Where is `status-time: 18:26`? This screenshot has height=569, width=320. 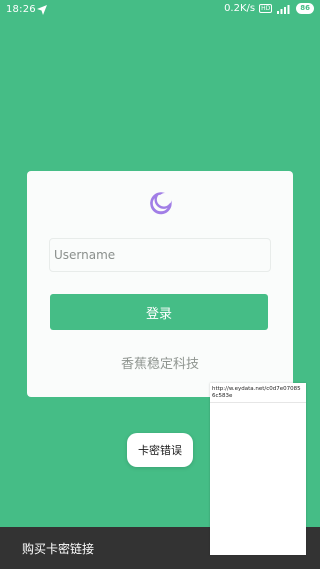 status-time: 18:26 is located at coordinates (21, 9).